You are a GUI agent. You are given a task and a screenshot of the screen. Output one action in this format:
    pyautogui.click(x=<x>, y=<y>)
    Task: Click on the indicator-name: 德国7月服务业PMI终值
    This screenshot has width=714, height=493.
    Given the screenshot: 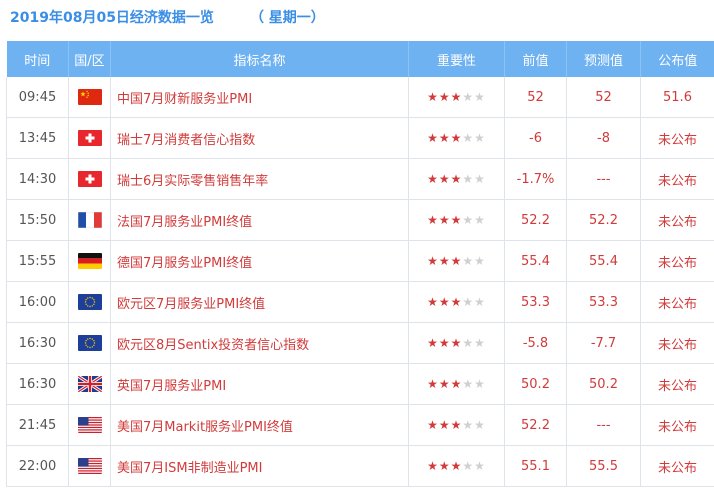 What is the action you would take?
    pyautogui.click(x=259, y=261)
    